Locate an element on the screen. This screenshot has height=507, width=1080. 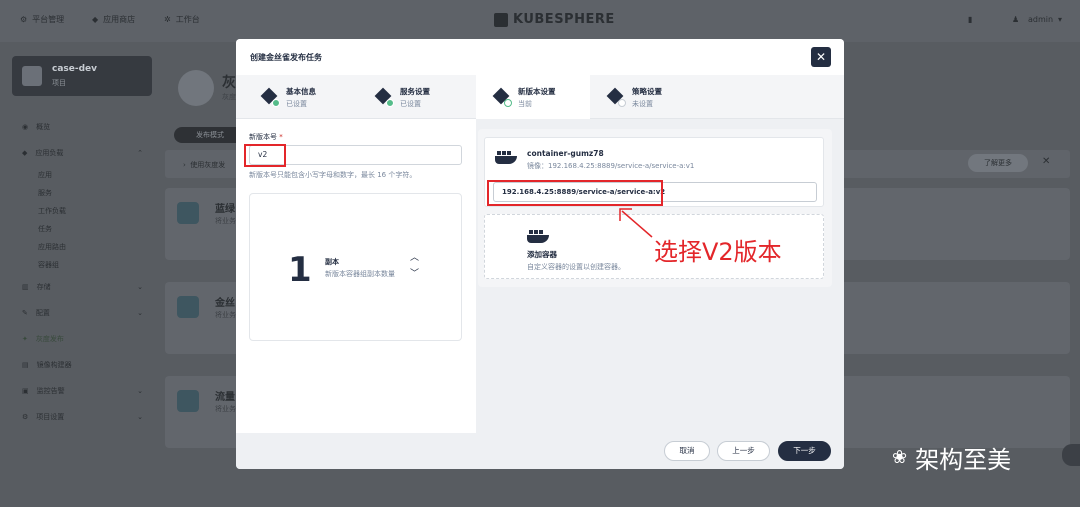
user-icon: ♟ is located at coordinates (1015, 19).